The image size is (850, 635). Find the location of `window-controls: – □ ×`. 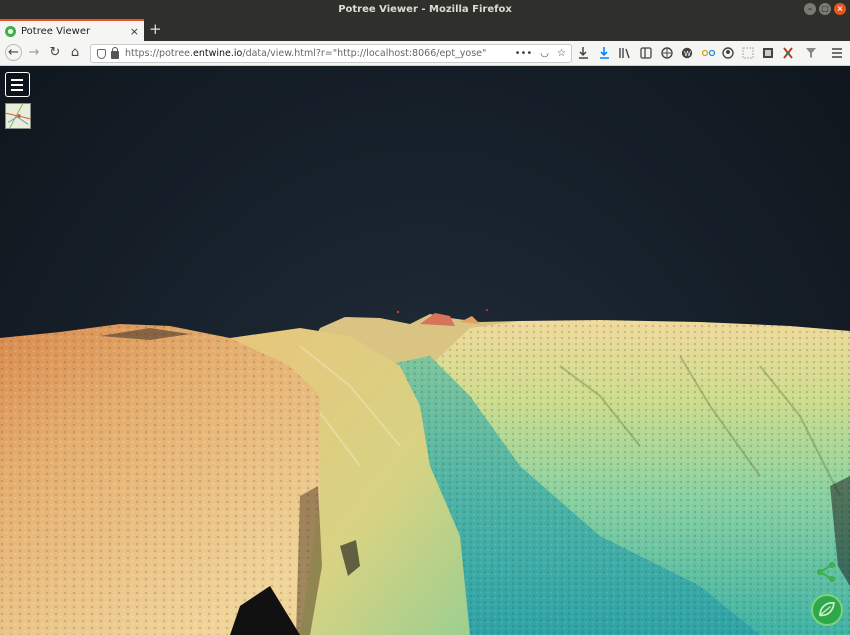

window-controls: – □ × is located at coordinates (825, 9).